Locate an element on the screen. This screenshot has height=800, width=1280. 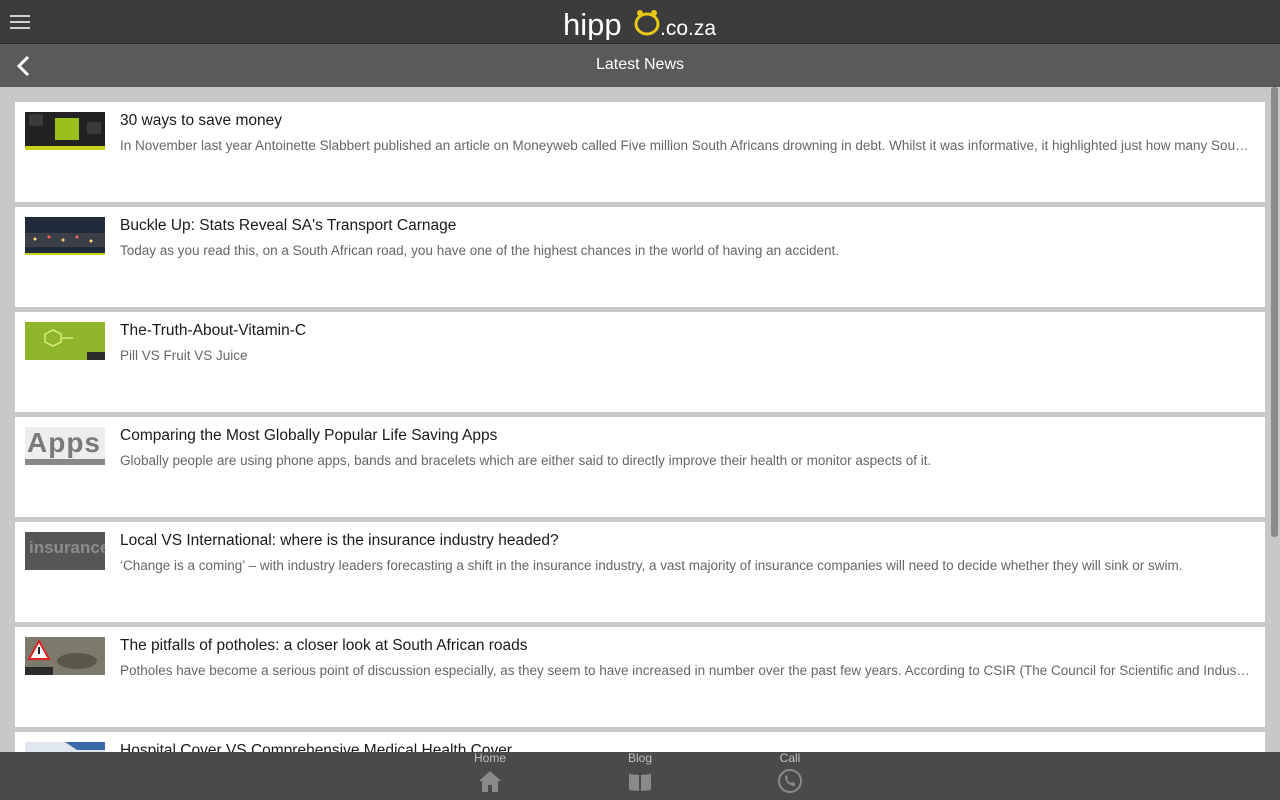
title-bar: Latest News is located at coordinates (640, 65).